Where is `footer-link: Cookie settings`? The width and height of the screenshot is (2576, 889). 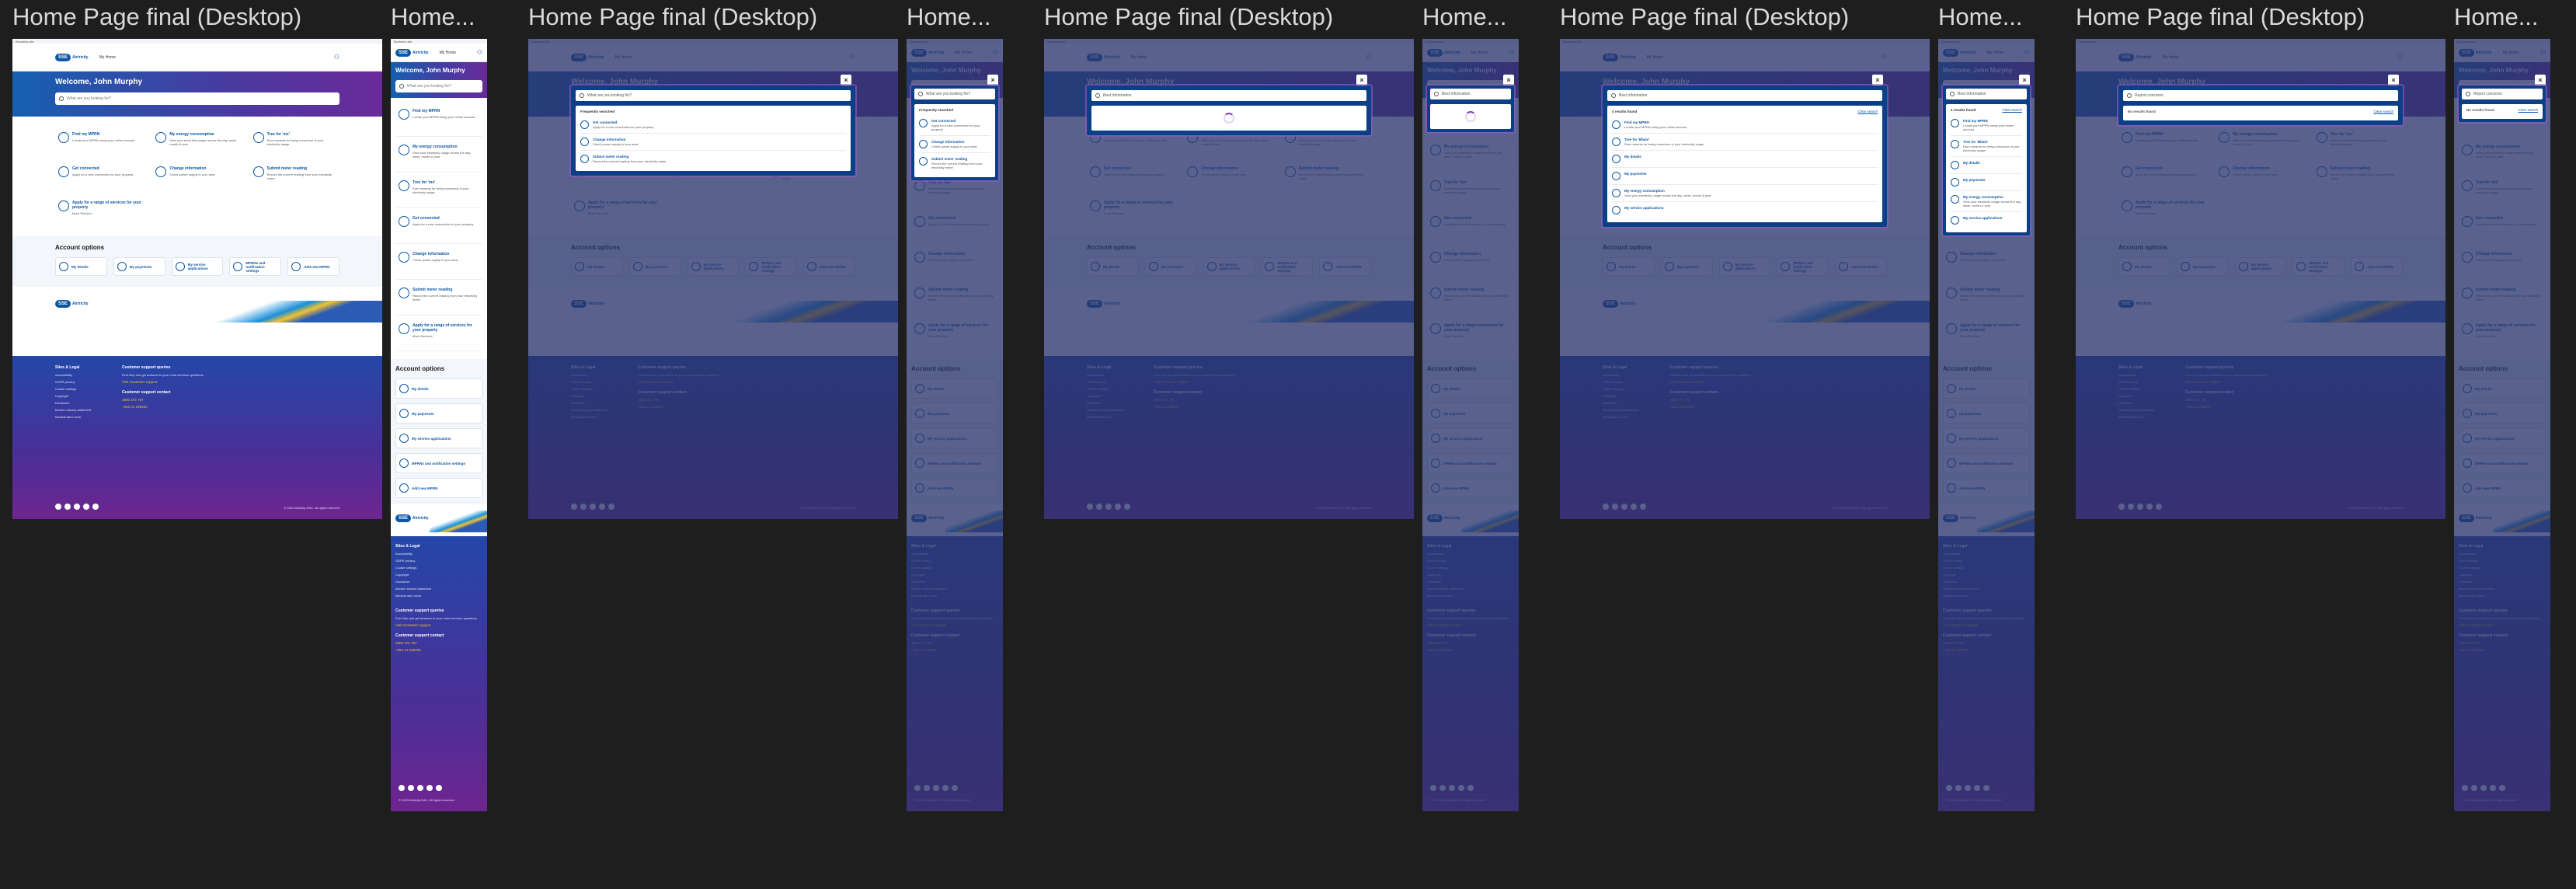 footer-link: Cookie settings is located at coordinates (73, 389).